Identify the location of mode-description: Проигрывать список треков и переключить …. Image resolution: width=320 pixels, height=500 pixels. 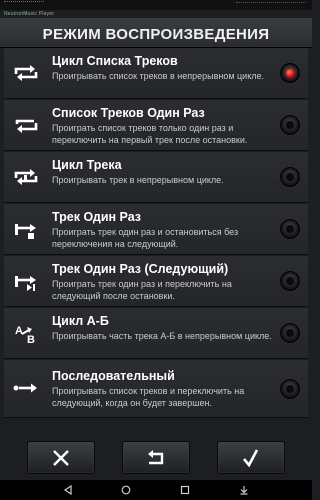
(148, 397).